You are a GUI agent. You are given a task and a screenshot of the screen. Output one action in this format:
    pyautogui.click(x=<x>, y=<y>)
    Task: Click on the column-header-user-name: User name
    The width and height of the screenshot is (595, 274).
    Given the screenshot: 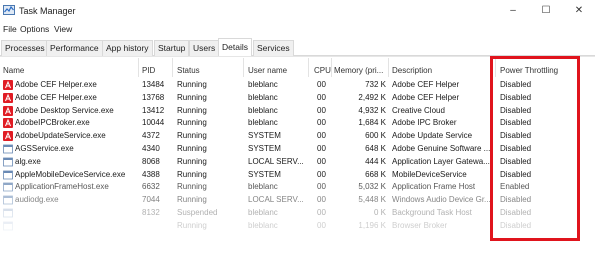 What is the action you would take?
    pyautogui.click(x=267, y=70)
    